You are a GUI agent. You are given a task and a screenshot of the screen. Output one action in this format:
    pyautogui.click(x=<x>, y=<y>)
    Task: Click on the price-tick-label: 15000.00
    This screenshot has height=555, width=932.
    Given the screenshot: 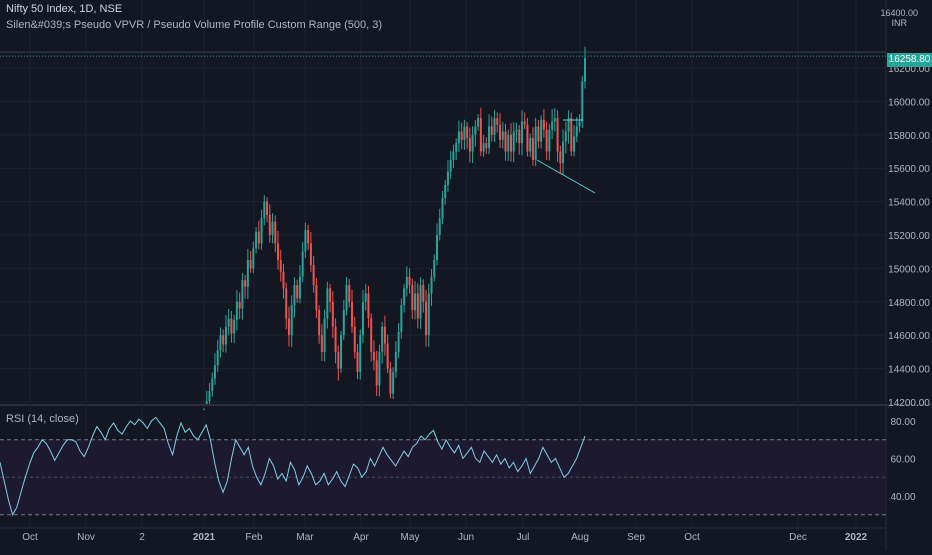 What is the action you would take?
    pyautogui.click(x=909, y=269)
    